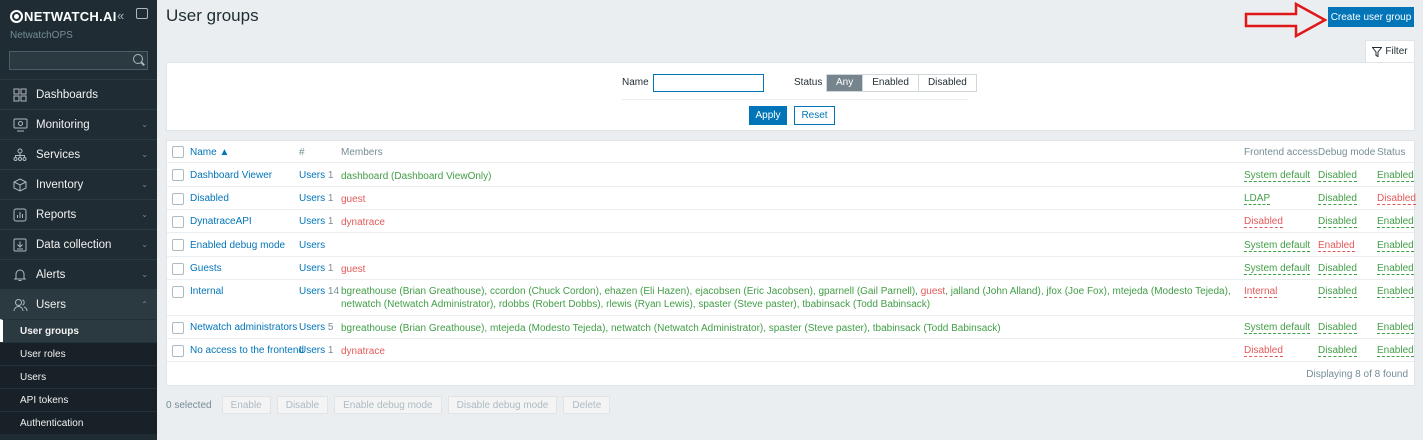 The width and height of the screenshot is (1423, 440). What do you see at coordinates (1390, 51) in the screenshot?
I see `filter-tab: Filter` at bounding box center [1390, 51].